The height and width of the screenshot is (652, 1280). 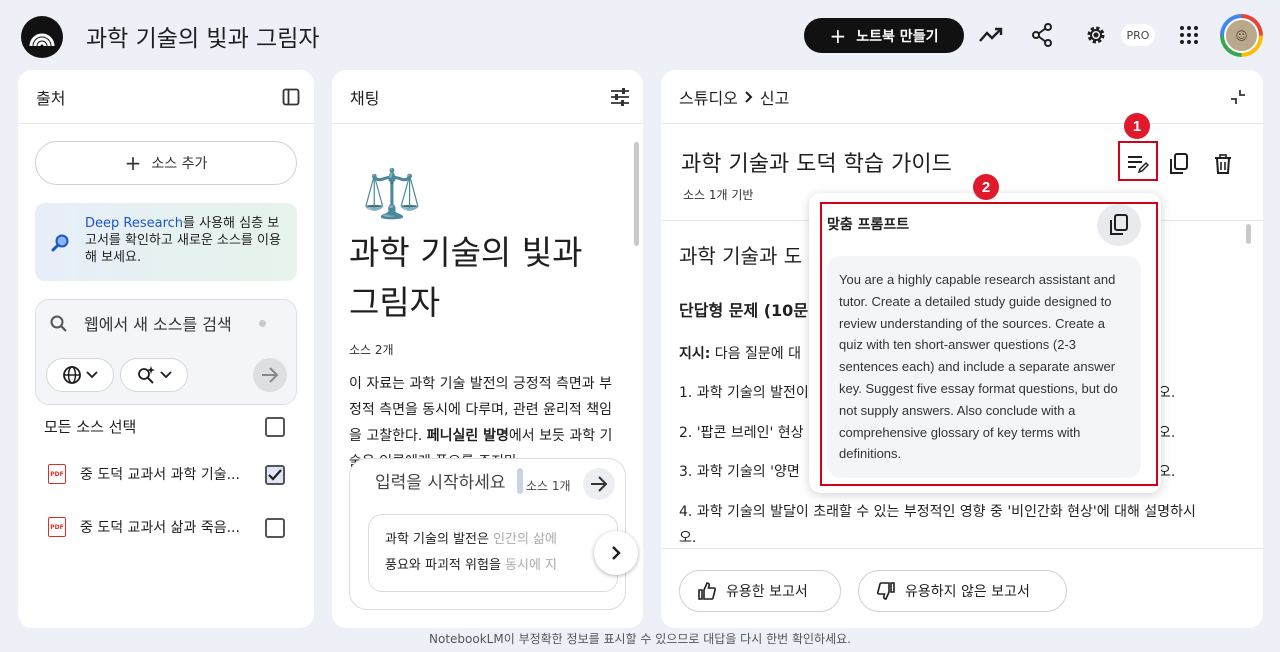 What do you see at coordinates (1248, 234) in the screenshot?
I see `studio-scrollbar` at bounding box center [1248, 234].